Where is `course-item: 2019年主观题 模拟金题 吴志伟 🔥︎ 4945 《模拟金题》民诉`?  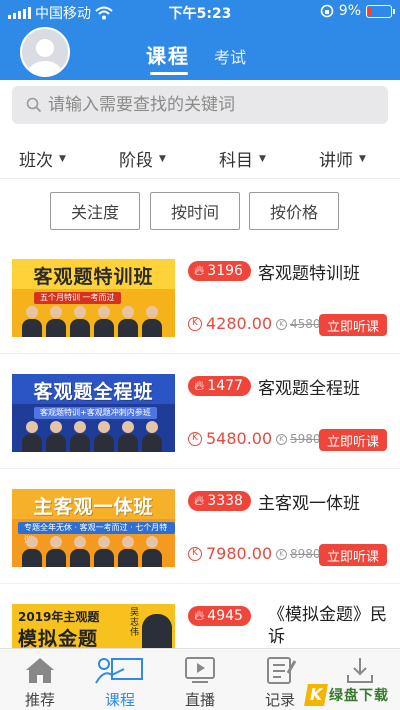
course-item: 2019年主观题 模拟金题 吴志伟 🔥︎ 4945 《模拟金题》民诉 is located at coordinates (200, 626).